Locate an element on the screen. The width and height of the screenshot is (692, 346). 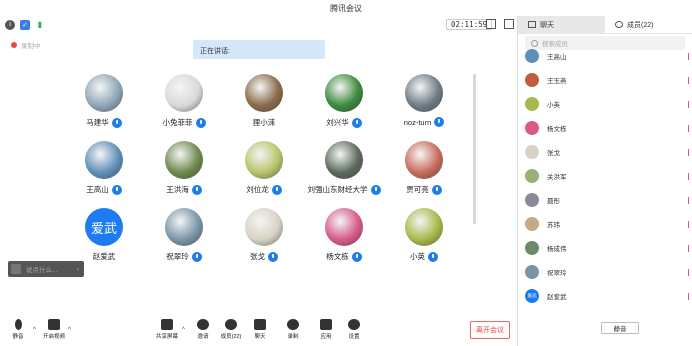
share-screen-icon is located at coordinates (167, 324).